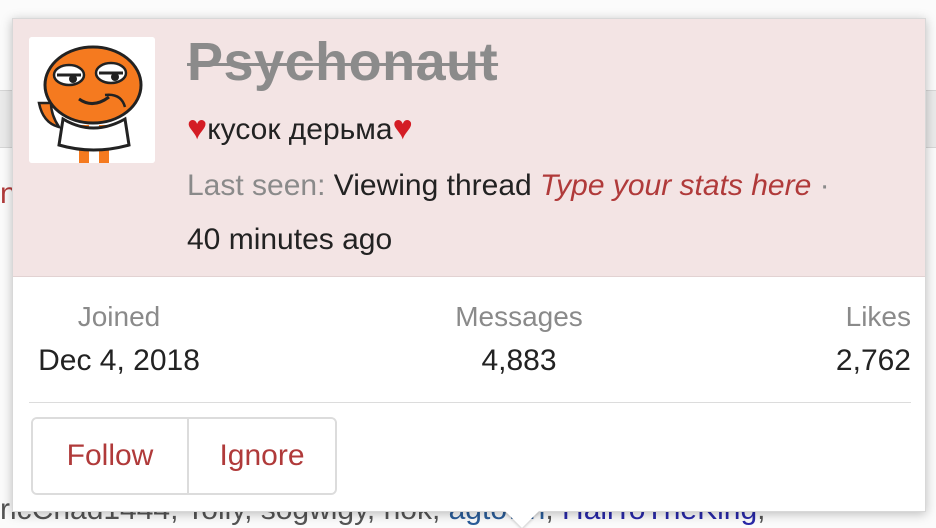 This screenshot has height=528, width=936. What do you see at coordinates (256, 185) in the screenshot?
I see `last-seen-label: Last seen:` at bounding box center [256, 185].